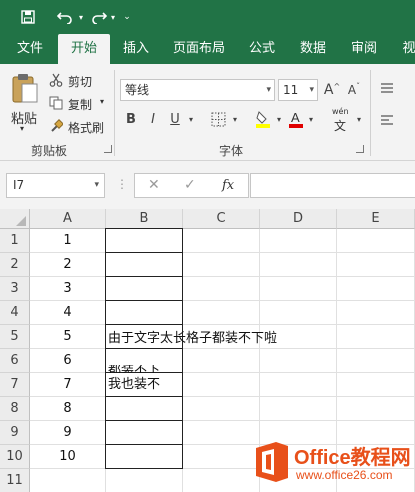 The image size is (415, 492). Describe the element at coordinates (341, 121) in the screenshot. I see `phonetic-guide-button: wén 文` at that location.